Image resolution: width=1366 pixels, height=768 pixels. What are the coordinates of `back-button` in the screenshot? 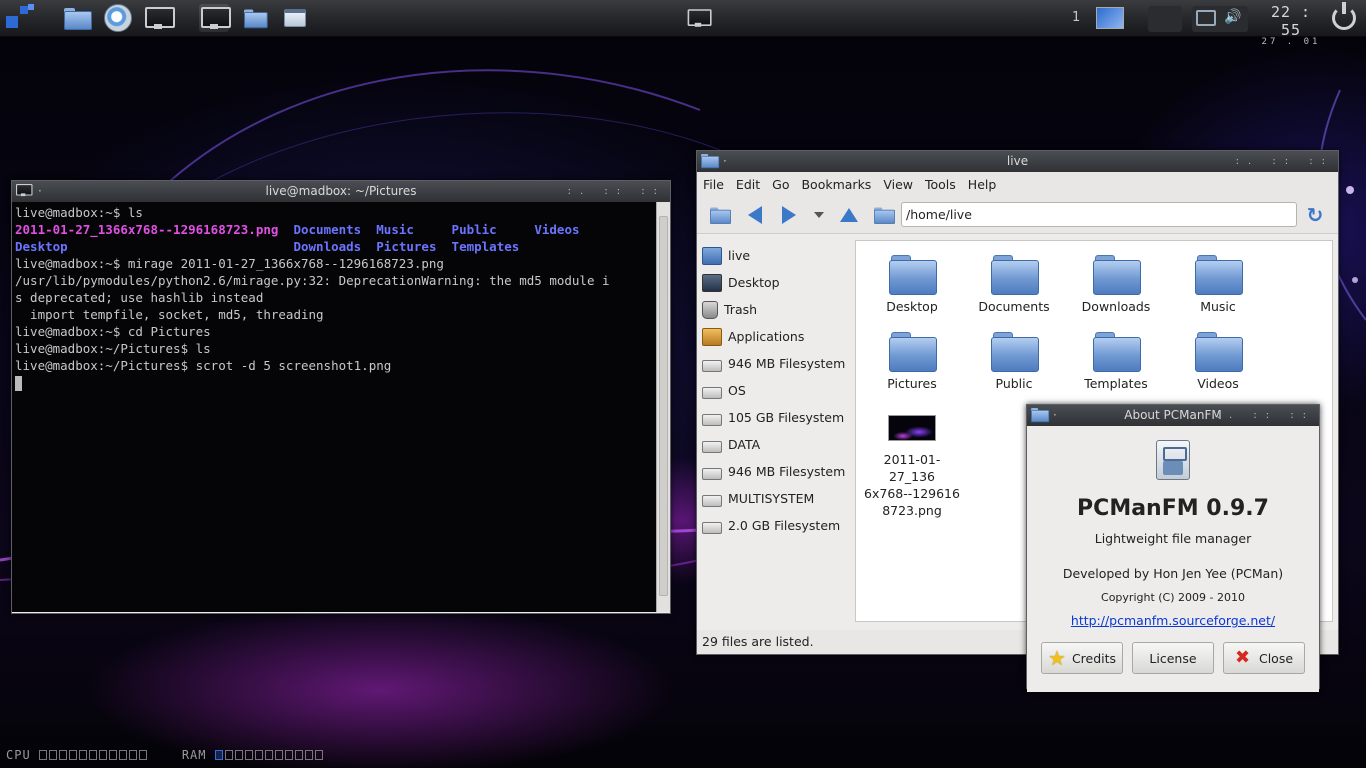 It's located at (755, 215).